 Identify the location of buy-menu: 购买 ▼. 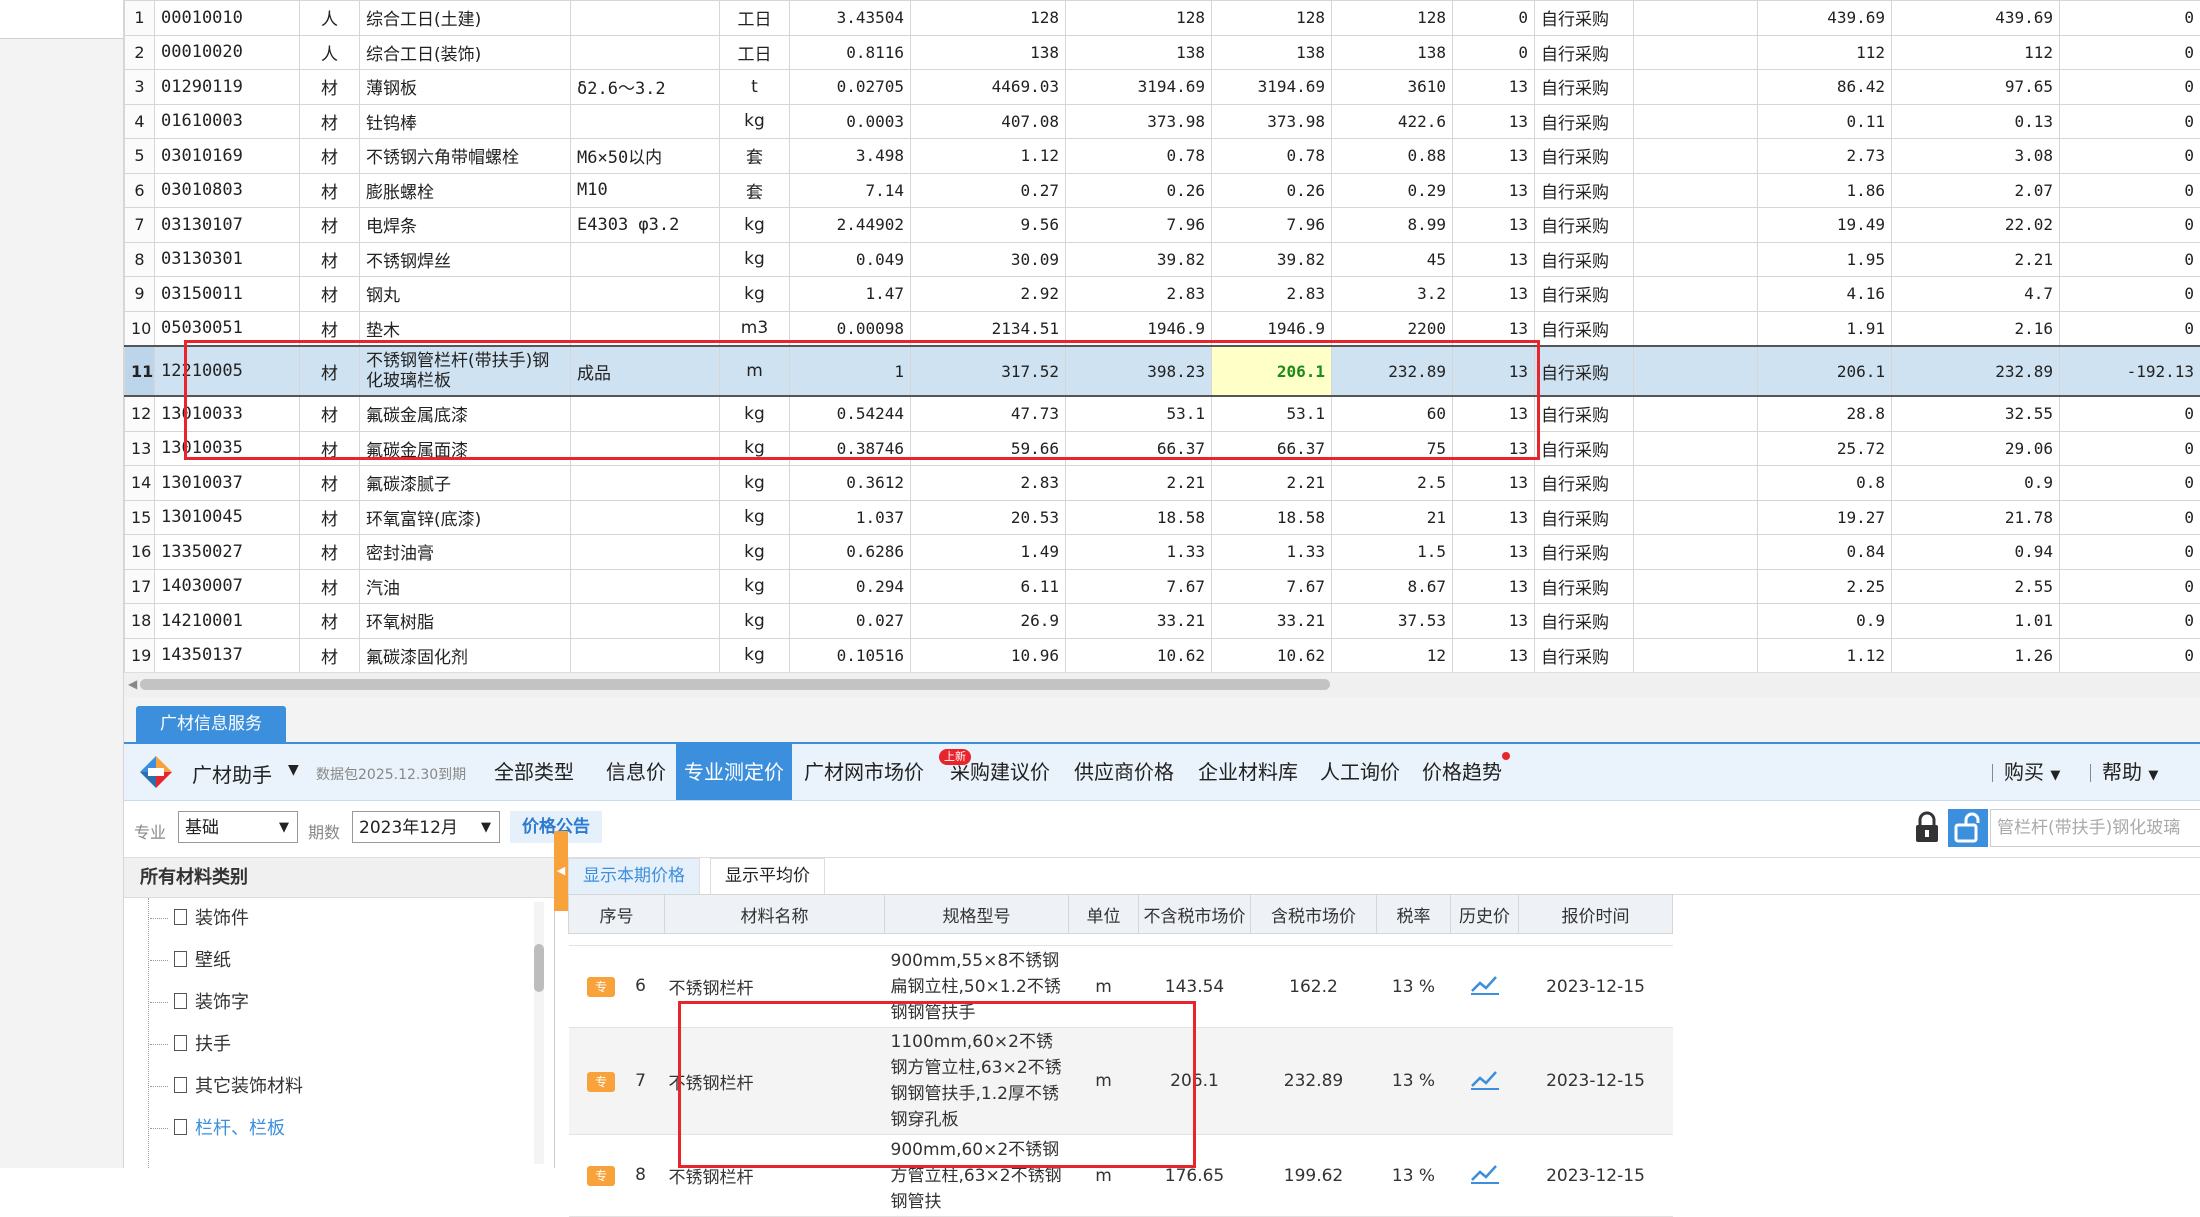
(2032, 772).